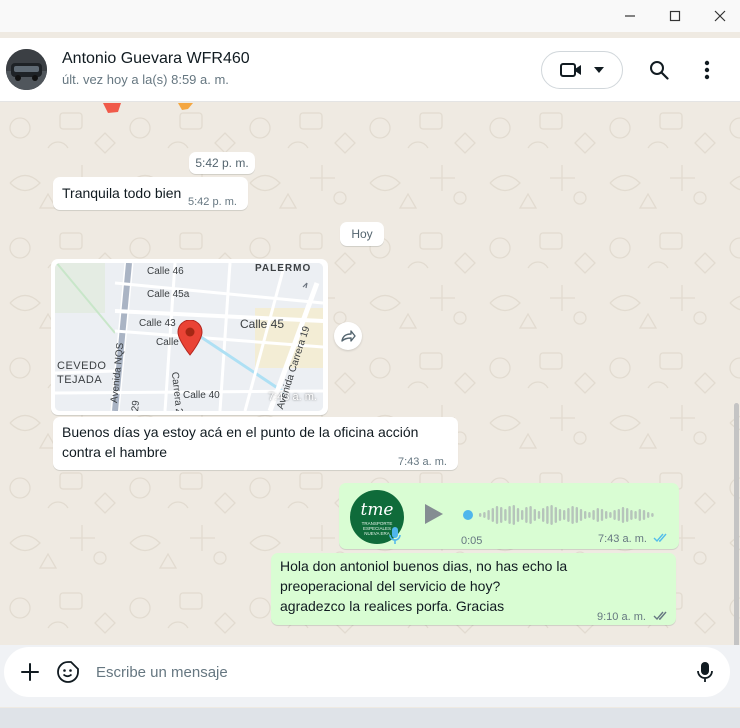 This screenshot has height=728, width=740. Describe the element at coordinates (168, 294) in the screenshot. I see `map-label: Calle 45a` at that location.